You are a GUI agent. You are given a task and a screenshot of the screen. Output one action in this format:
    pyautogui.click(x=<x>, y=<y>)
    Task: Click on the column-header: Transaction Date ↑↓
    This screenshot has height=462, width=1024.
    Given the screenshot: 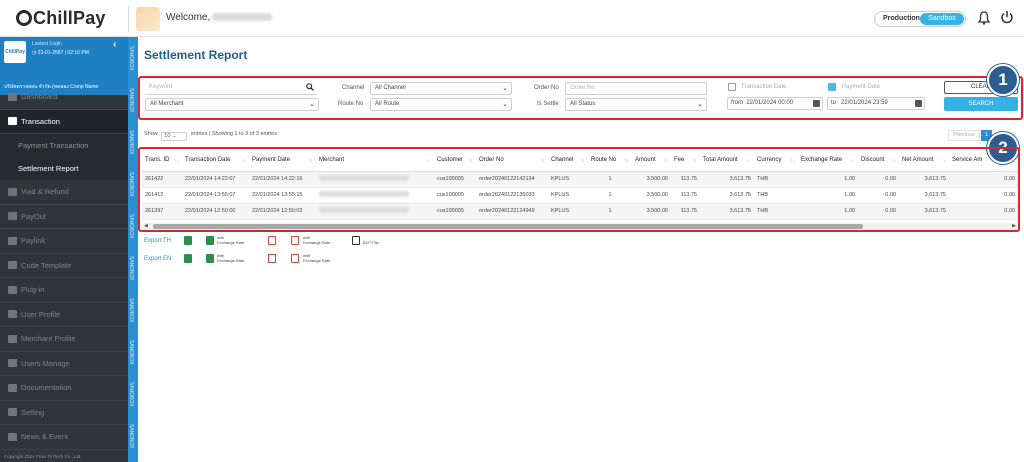 What is the action you would take?
    pyautogui.click(x=215, y=161)
    